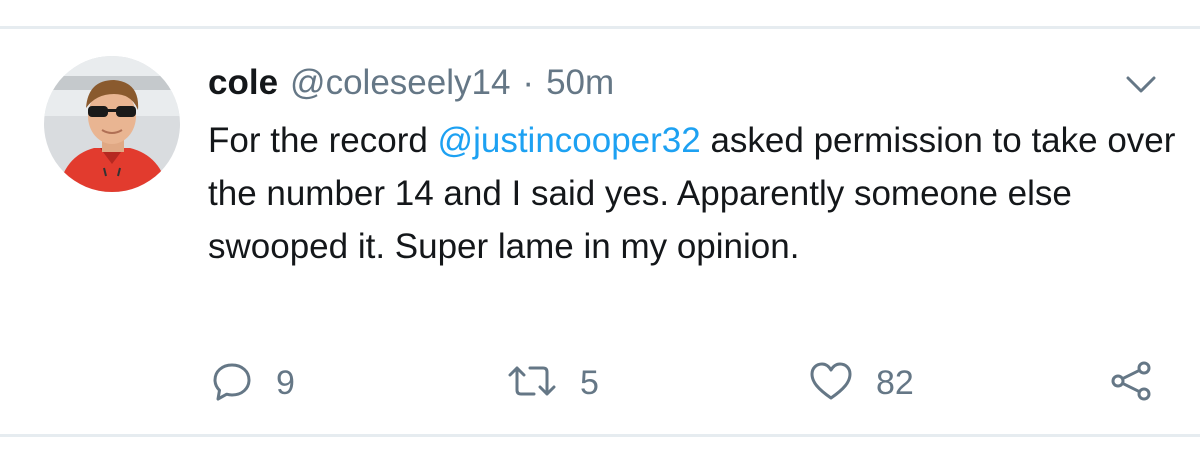  What do you see at coordinates (861, 383) in the screenshot?
I see `like-button: 82` at bounding box center [861, 383].